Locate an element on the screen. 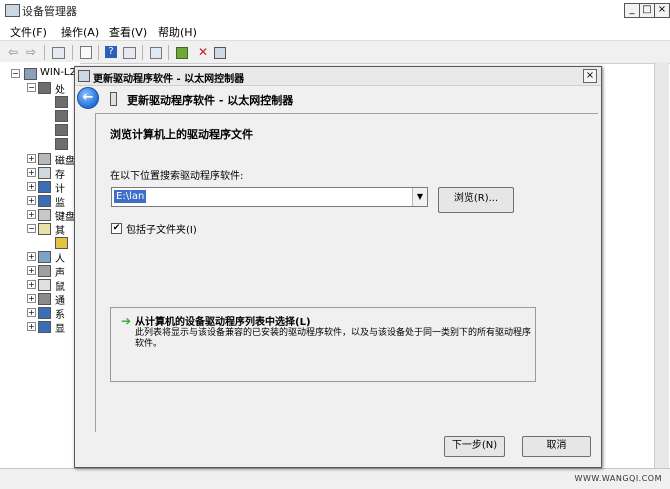  scan-hardware-icon is located at coordinates (156, 53).